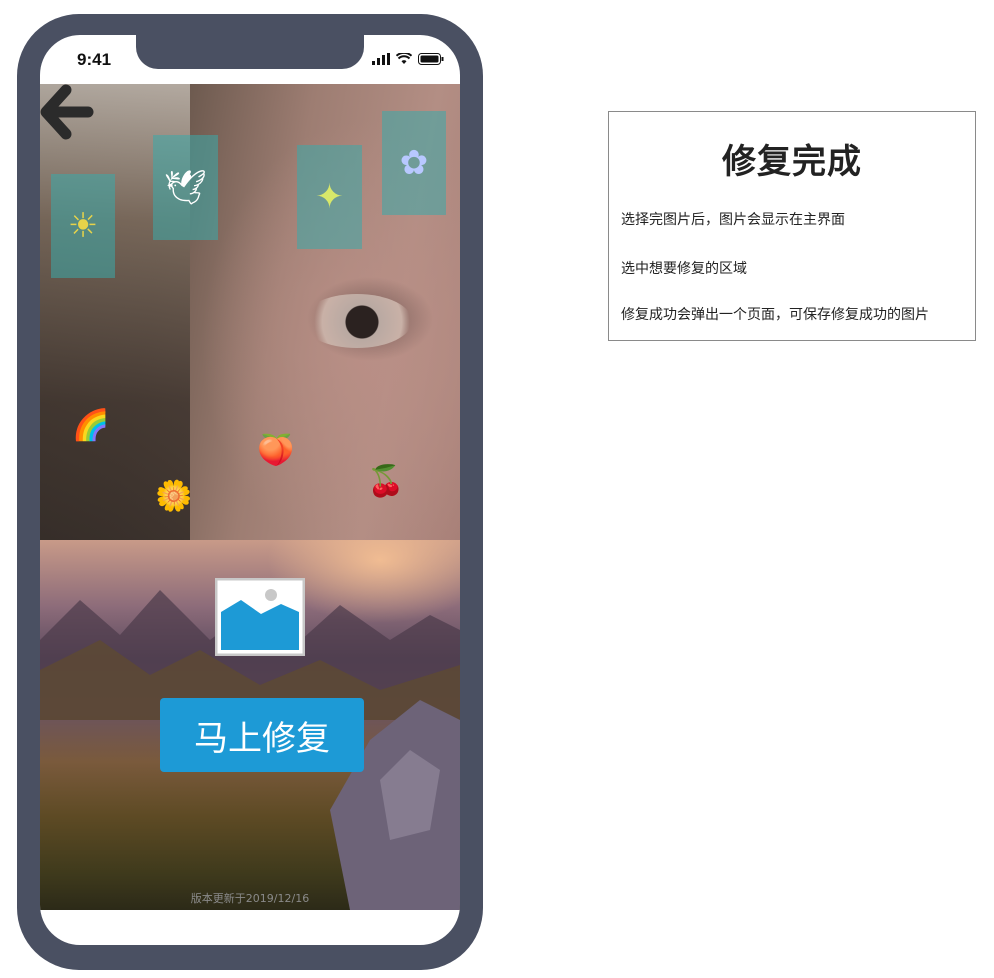 The width and height of the screenshot is (994, 978). Describe the element at coordinates (250, 52) in the screenshot. I see `phone-notch` at that location.